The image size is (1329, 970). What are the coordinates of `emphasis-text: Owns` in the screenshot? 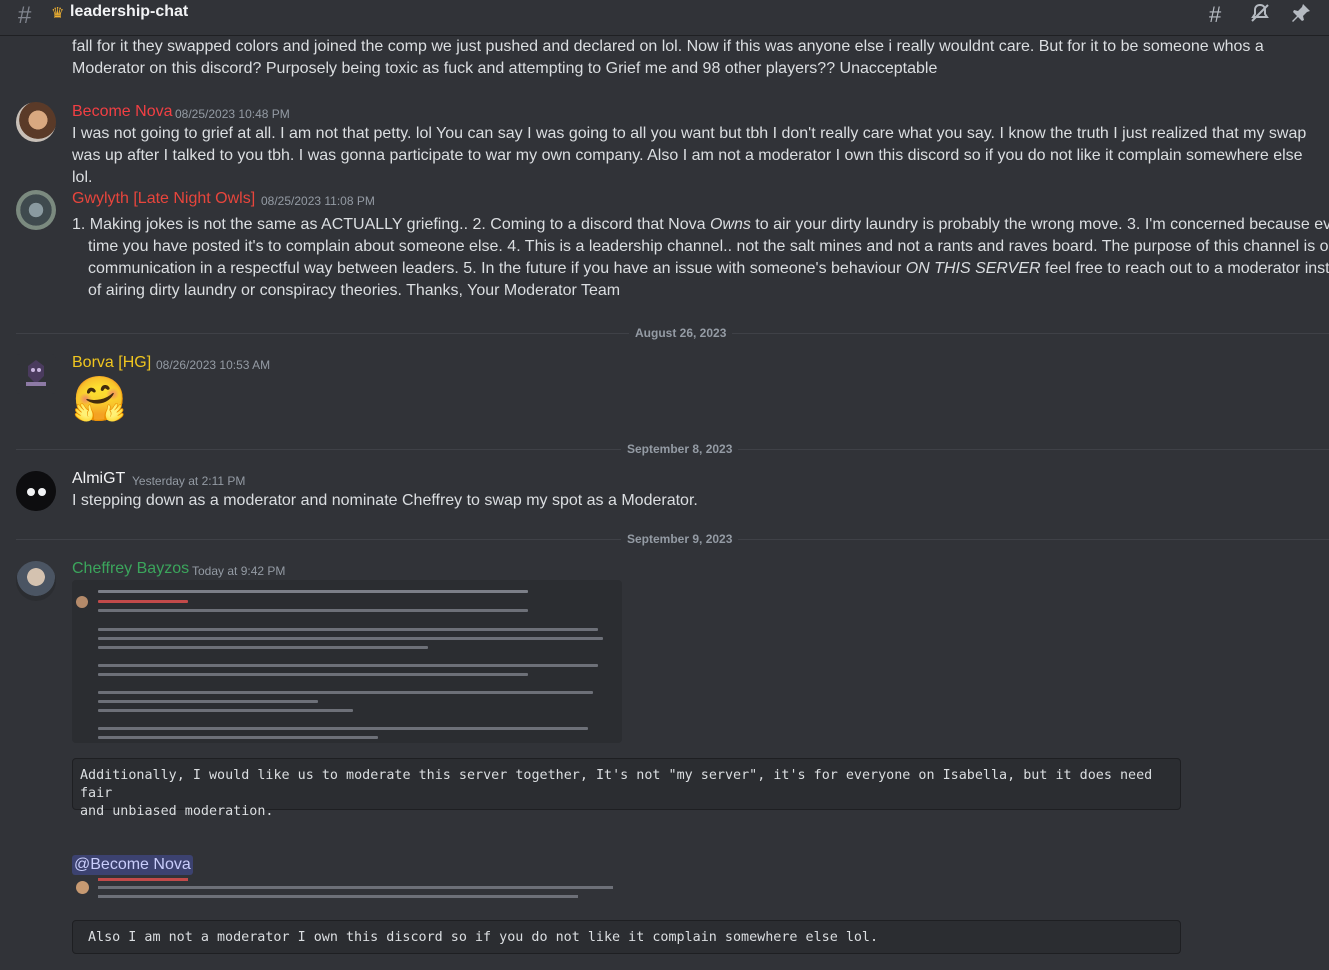 It's located at (730, 224).